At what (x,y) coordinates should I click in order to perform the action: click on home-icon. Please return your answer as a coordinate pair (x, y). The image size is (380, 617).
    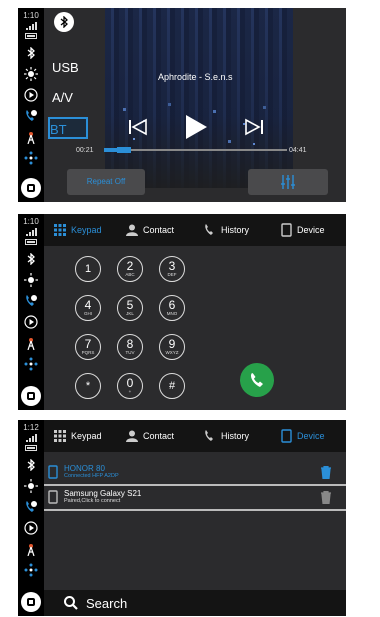
    Looking at the image, I should click on (31, 188).